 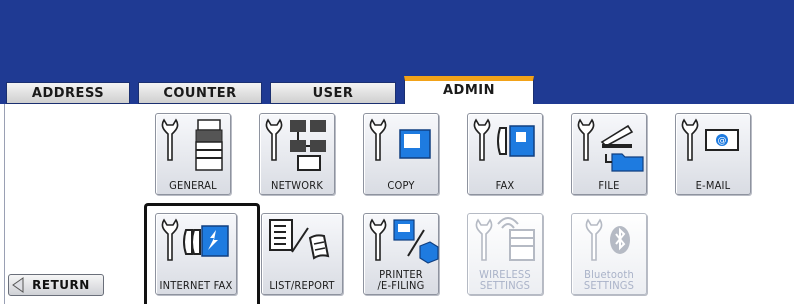 What do you see at coordinates (401, 185) in the screenshot?
I see `copy-label: COPY` at bounding box center [401, 185].